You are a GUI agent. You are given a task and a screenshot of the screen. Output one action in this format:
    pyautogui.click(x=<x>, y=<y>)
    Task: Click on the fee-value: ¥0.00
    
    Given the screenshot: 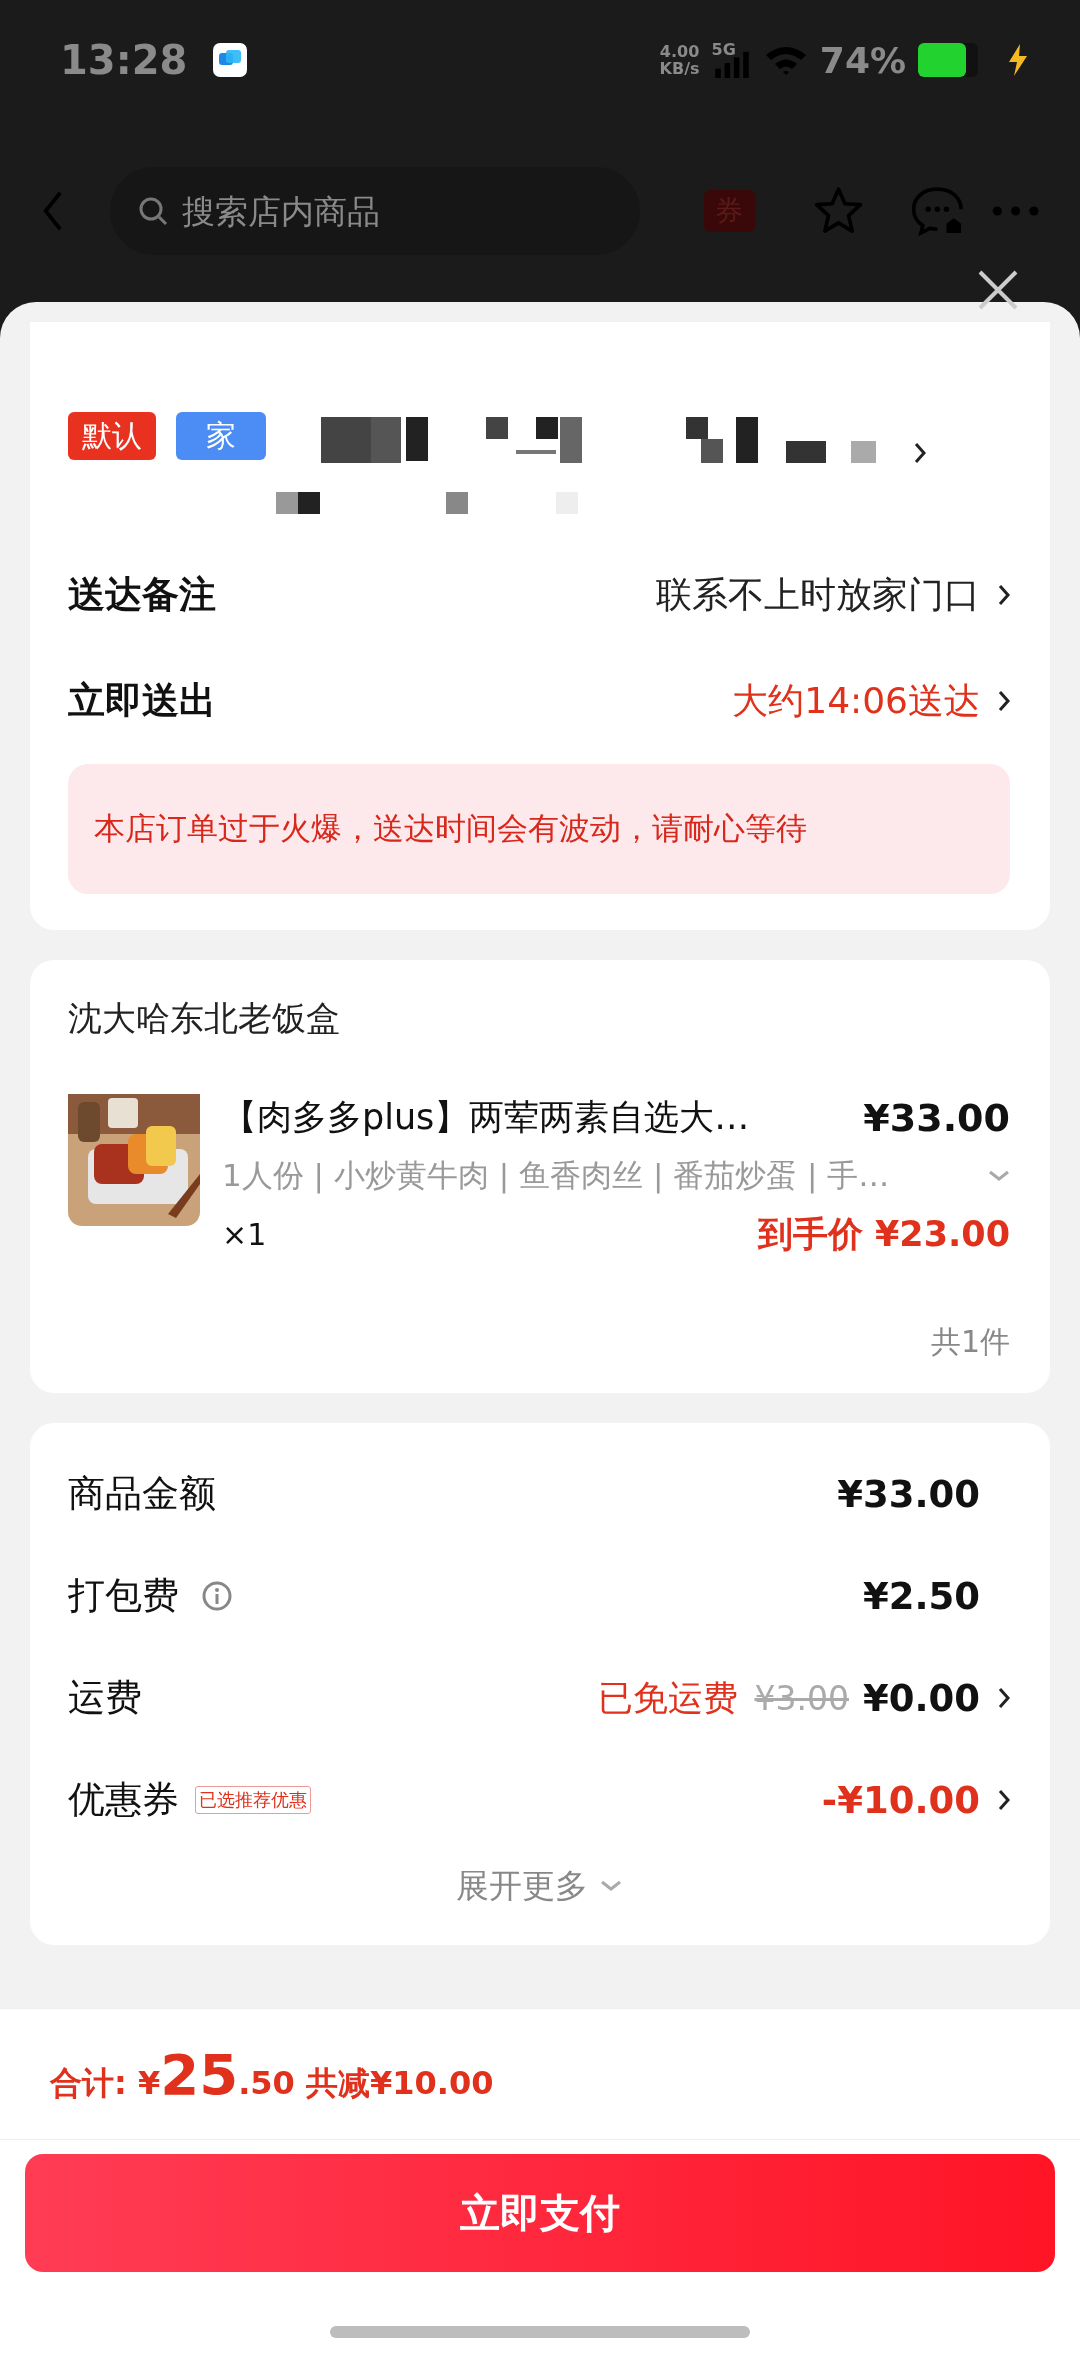 What is the action you would take?
    pyautogui.click(x=921, y=1698)
    